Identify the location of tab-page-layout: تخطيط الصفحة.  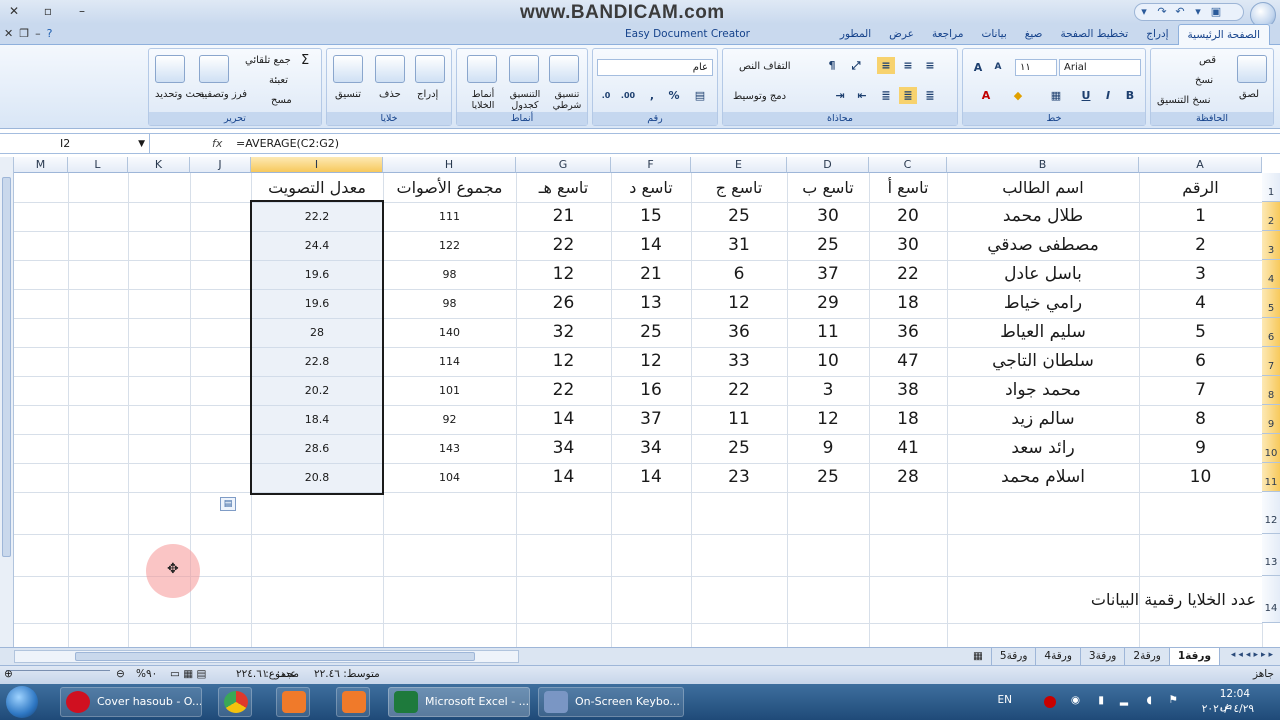
(1094, 34).